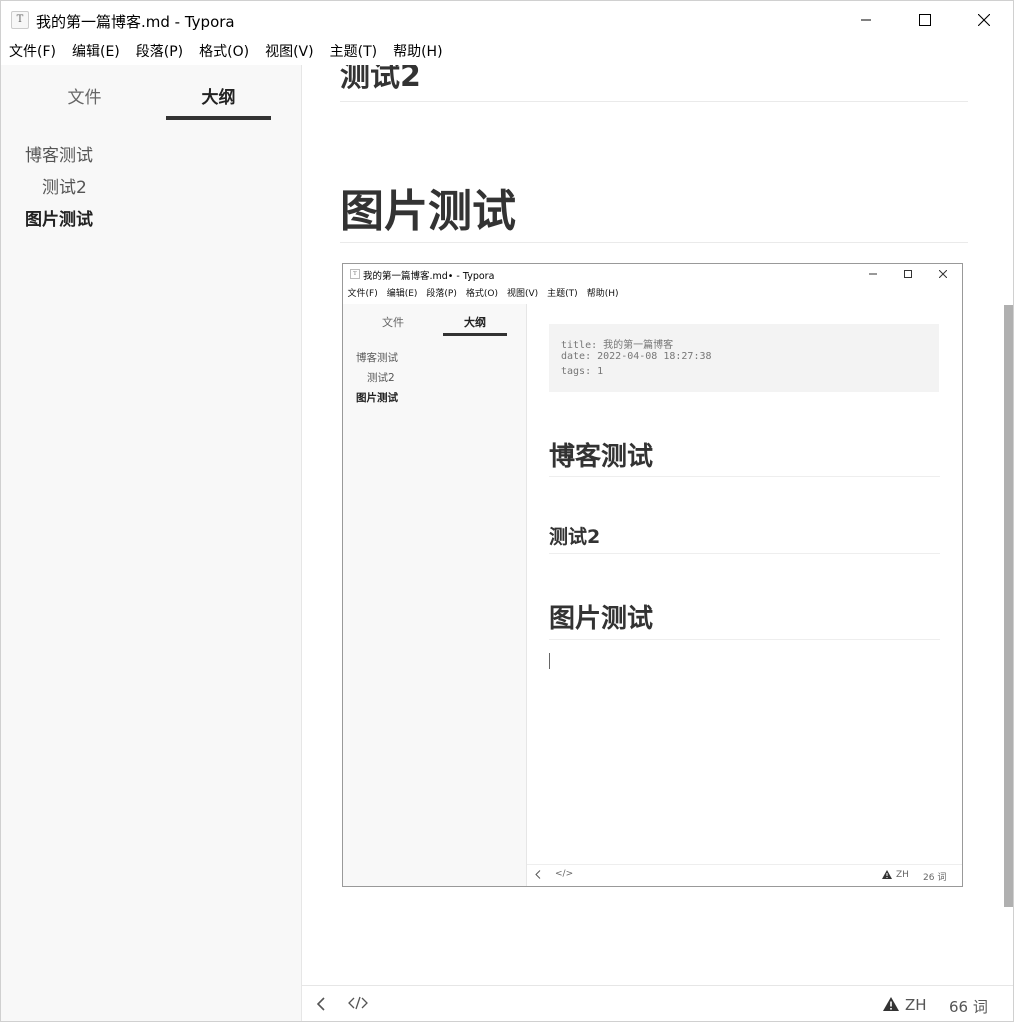 Image resolution: width=1014 pixels, height=1022 pixels. Describe the element at coordinates (891, 1006) in the screenshot. I see `warning-icon` at that location.